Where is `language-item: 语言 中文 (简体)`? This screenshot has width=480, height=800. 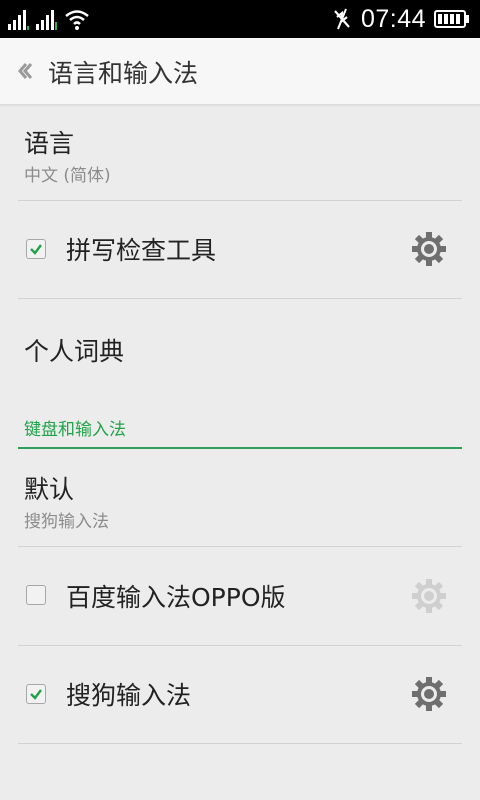 language-item: 语言 中文 (简体) is located at coordinates (240, 152).